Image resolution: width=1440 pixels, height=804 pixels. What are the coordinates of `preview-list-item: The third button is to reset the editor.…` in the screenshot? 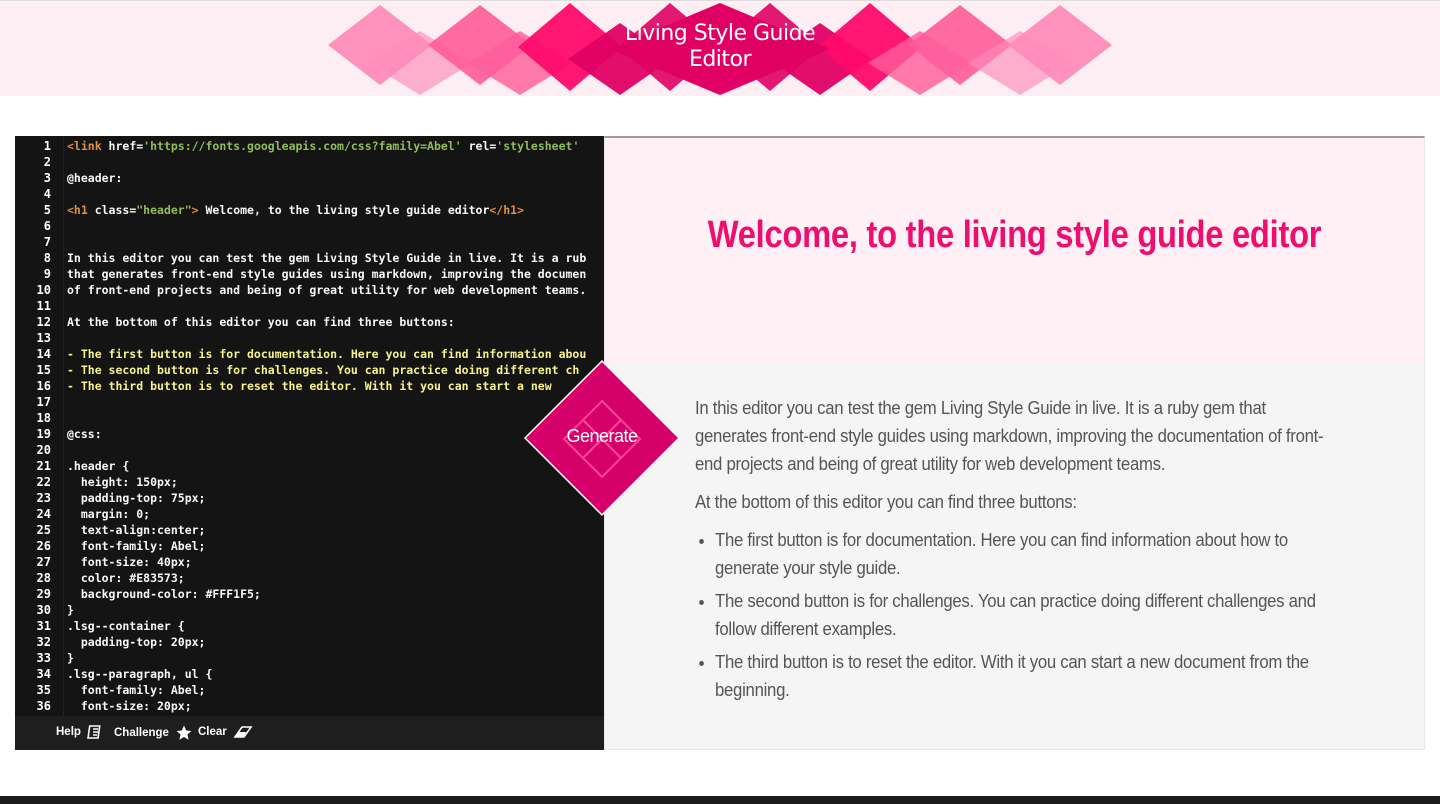 It's located at (1027, 676).